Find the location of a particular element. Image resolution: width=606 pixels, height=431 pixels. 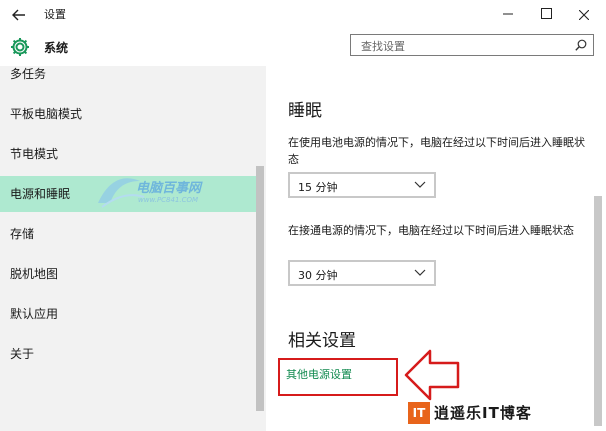

sidebar-item-tablet-mode: 平板电脑模式 is located at coordinates (128, 114).